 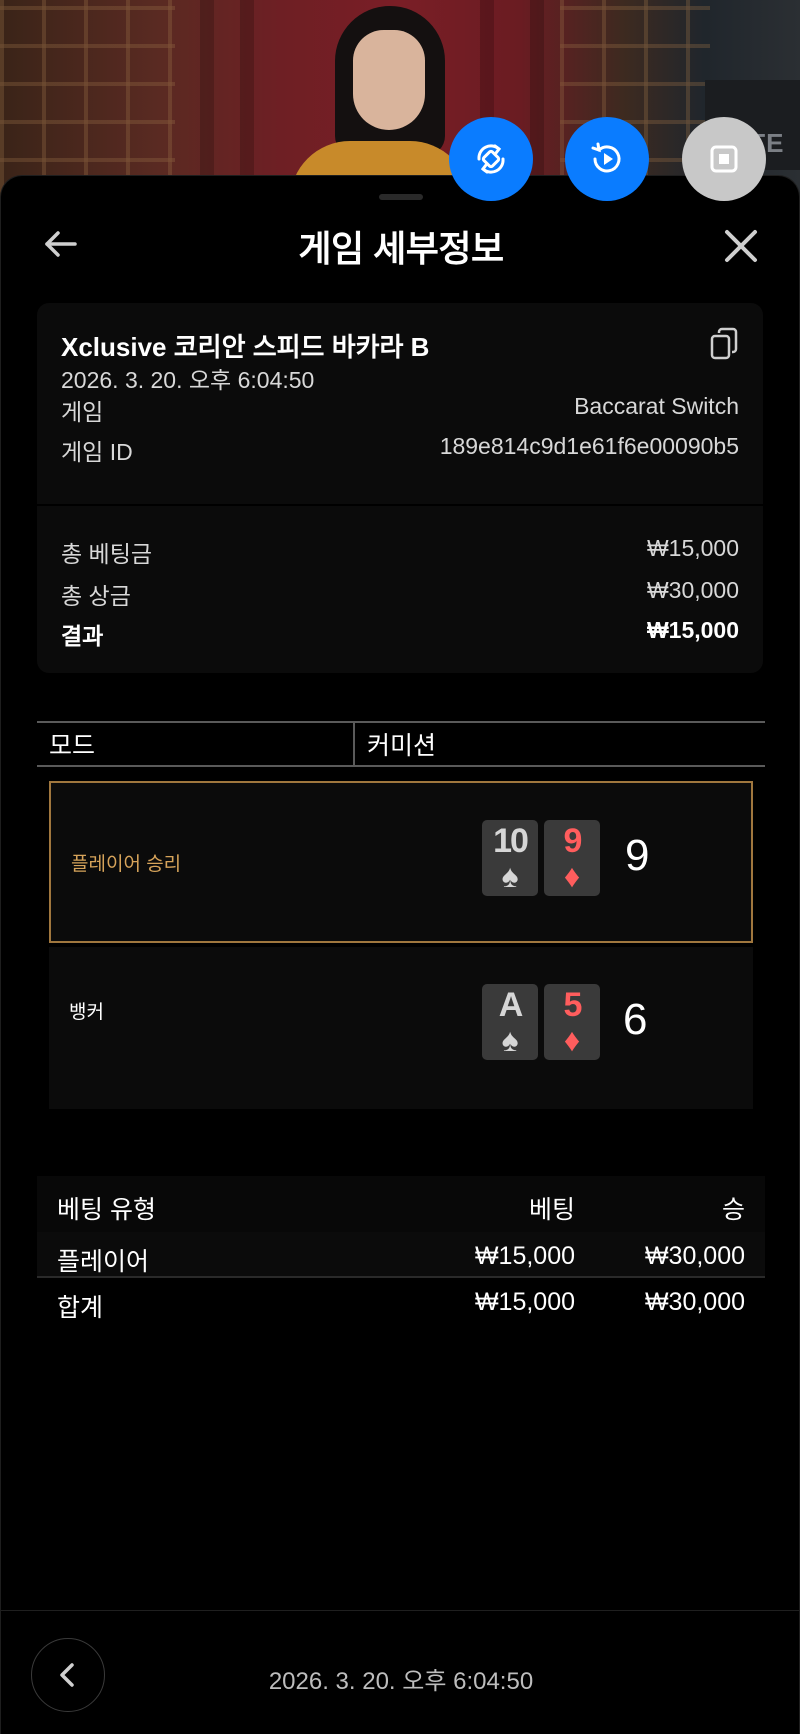 I want to click on playing-card: 5 ♦, so click(x=572, y=1022).